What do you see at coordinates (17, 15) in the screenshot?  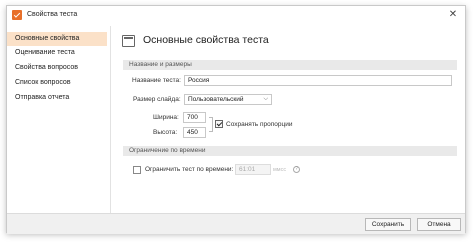 I see `app-icon` at bounding box center [17, 15].